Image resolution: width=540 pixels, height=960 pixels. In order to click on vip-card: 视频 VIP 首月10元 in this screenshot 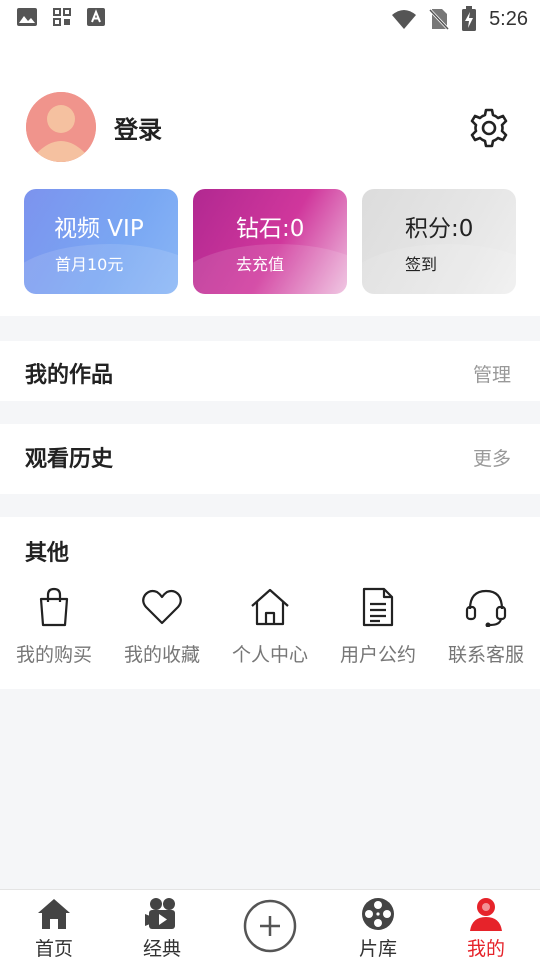, I will do `click(101, 241)`.